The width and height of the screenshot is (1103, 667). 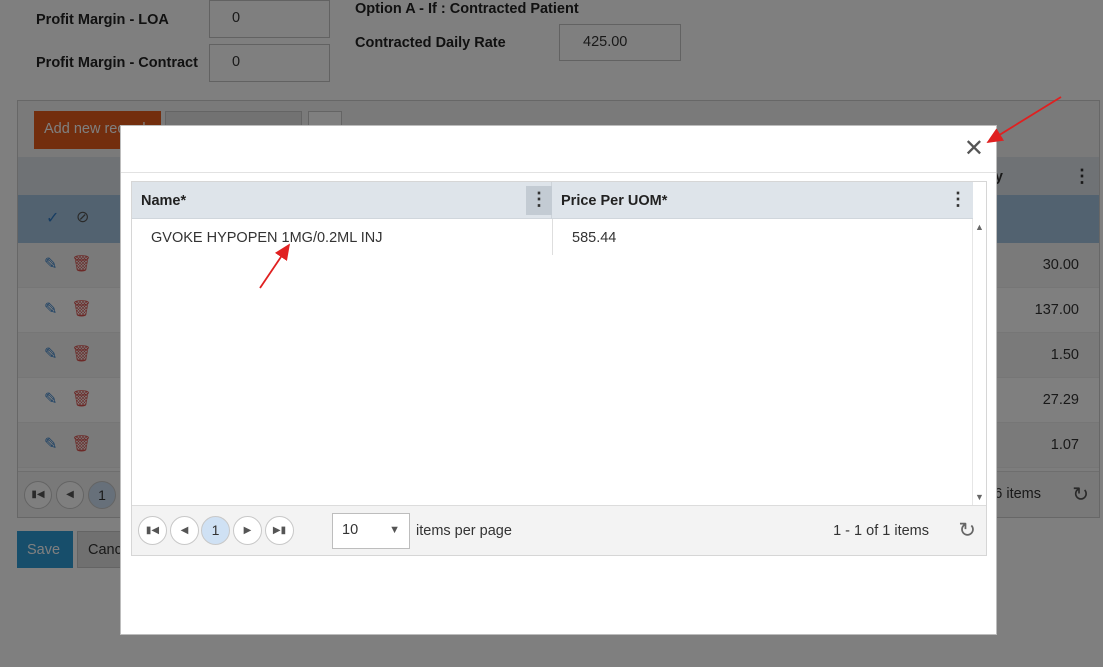 What do you see at coordinates (184, 530) in the screenshot?
I see `prev-page-button: ◀` at bounding box center [184, 530].